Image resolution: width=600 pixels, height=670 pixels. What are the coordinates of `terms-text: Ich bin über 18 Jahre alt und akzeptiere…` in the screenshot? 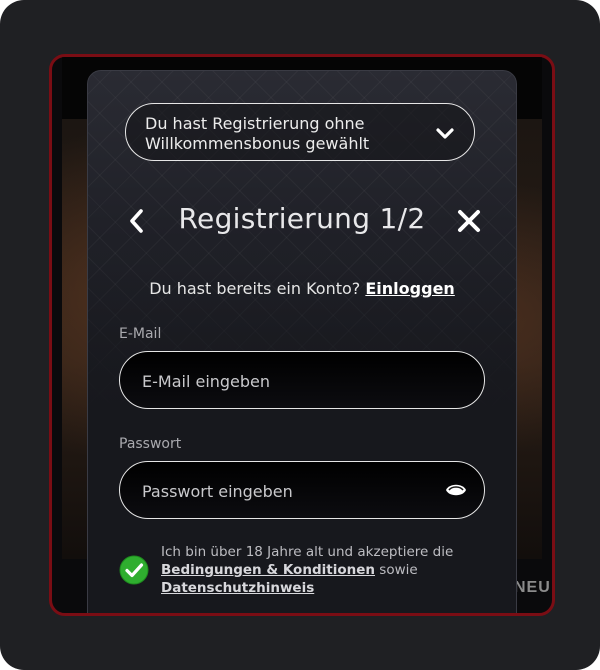 It's located at (321, 570).